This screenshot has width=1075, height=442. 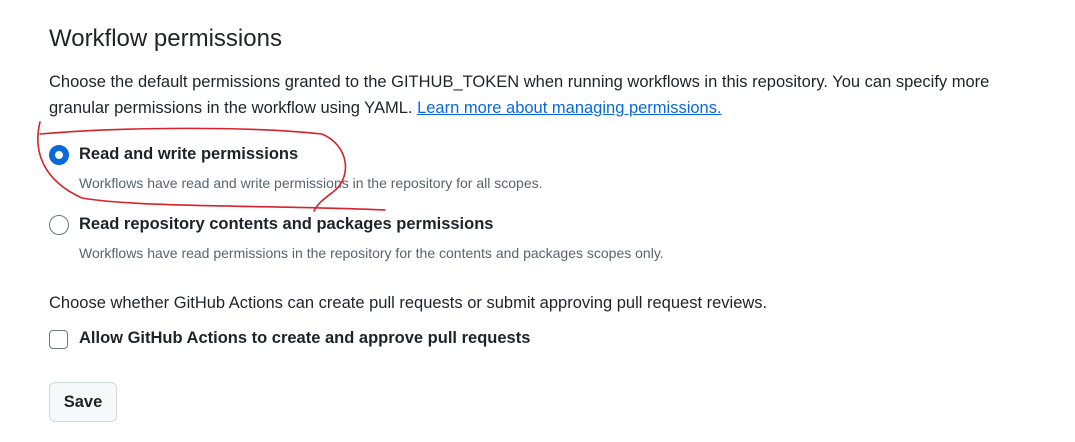 What do you see at coordinates (59, 155) in the screenshot?
I see `read-write-radio` at bounding box center [59, 155].